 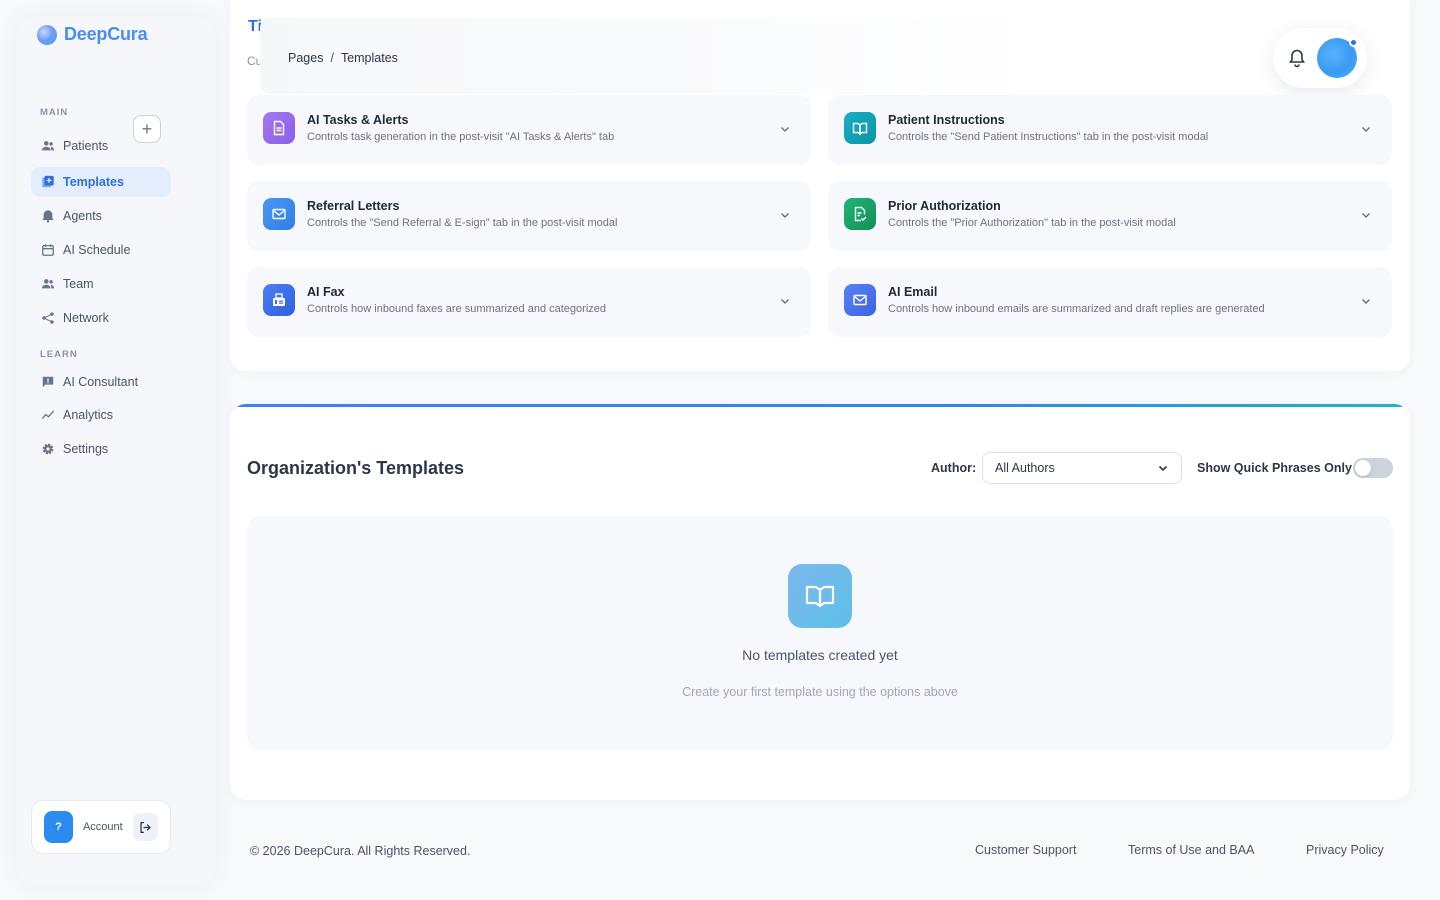 I want to click on sidebar-item-ai-consultant: AI Consultant, so click(x=101, y=382).